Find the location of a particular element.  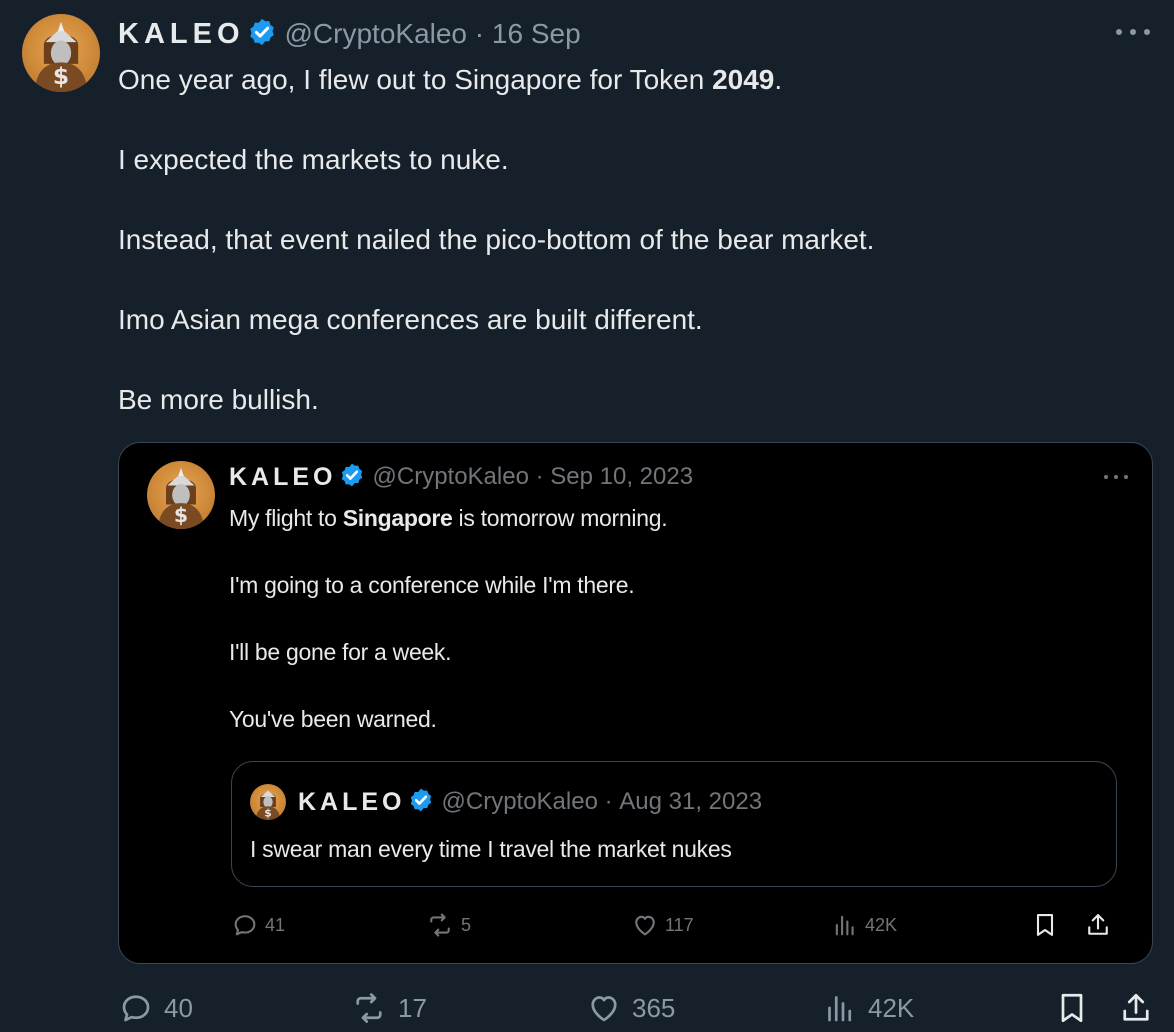

reply-count: 41 is located at coordinates (275, 924).